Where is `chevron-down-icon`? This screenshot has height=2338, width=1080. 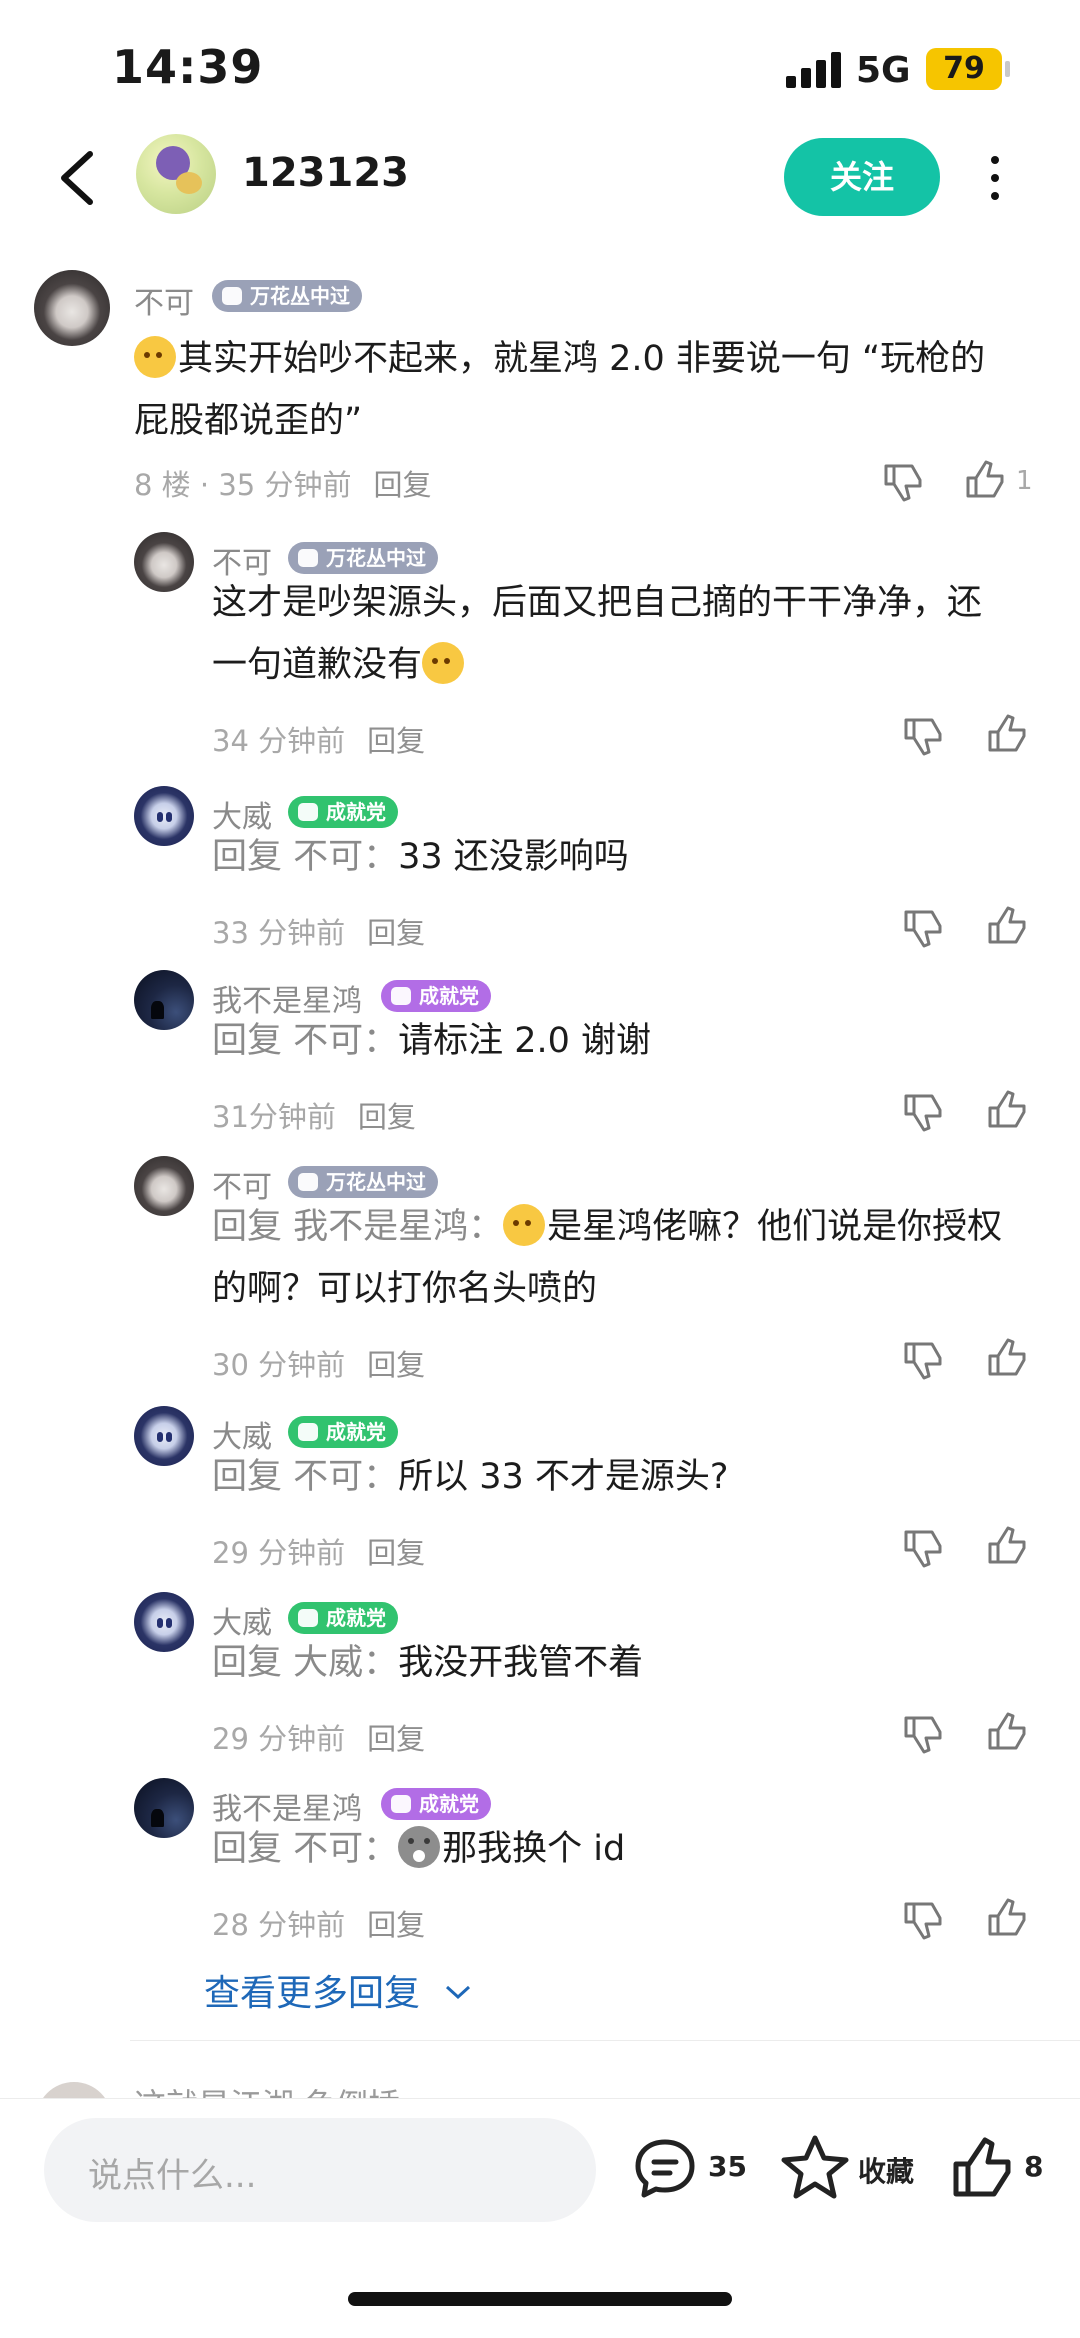 chevron-down-icon is located at coordinates (458, 1992).